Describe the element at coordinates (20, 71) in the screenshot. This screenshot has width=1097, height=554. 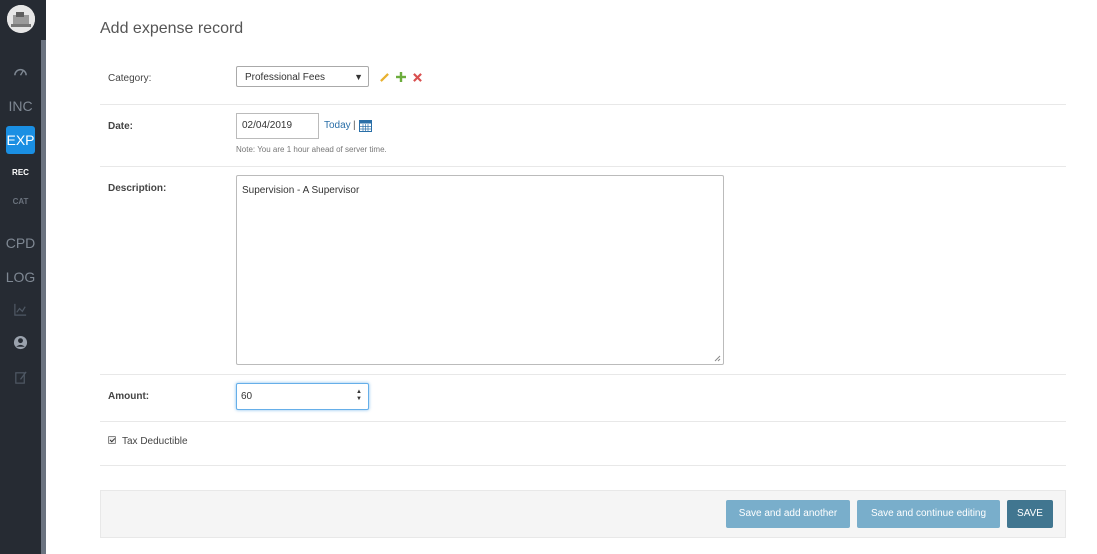
I see `dashboard-icon` at that location.